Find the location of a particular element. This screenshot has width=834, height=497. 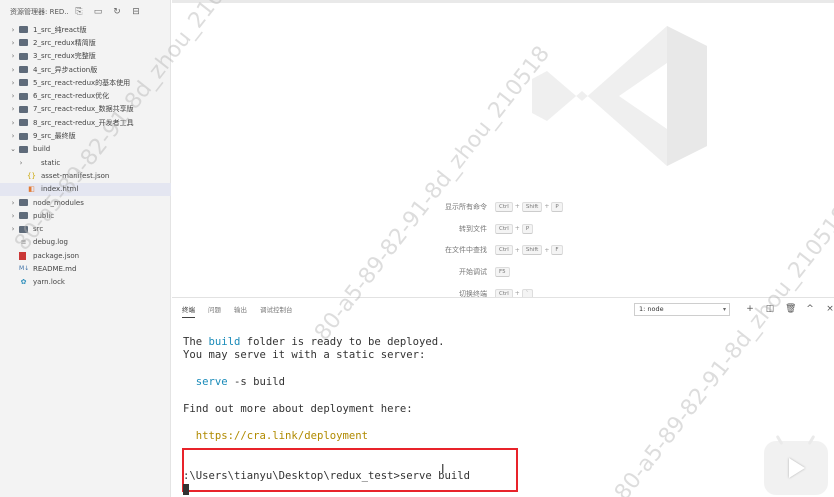

tree-item: › 8_src_react-redux_开发者工具 is located at coordinates (85, 122).